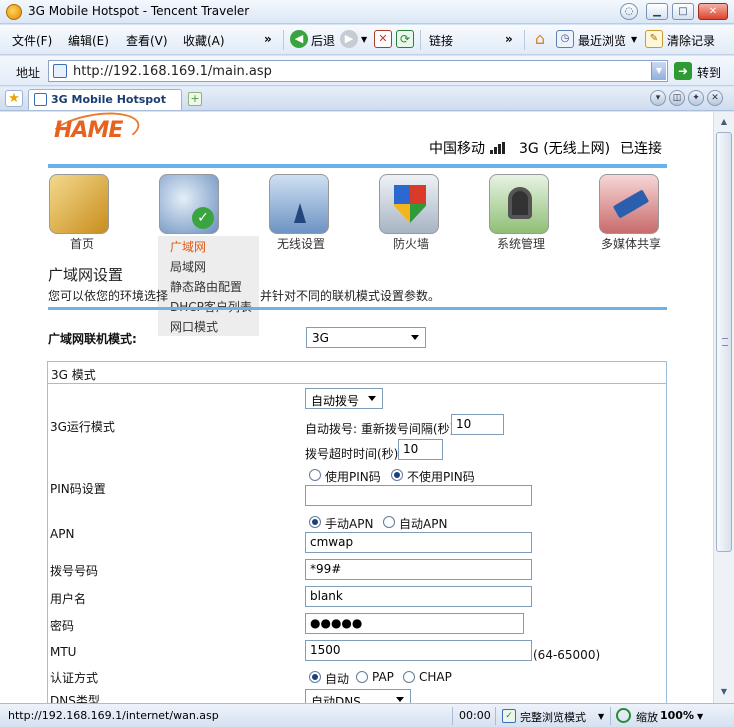 The height and width of the screenshot is (727, 734). What do you see at coordinates (521, 243) in the screenshot?
I see `nav-system: 系统管理` at bounding box center [521, 243].